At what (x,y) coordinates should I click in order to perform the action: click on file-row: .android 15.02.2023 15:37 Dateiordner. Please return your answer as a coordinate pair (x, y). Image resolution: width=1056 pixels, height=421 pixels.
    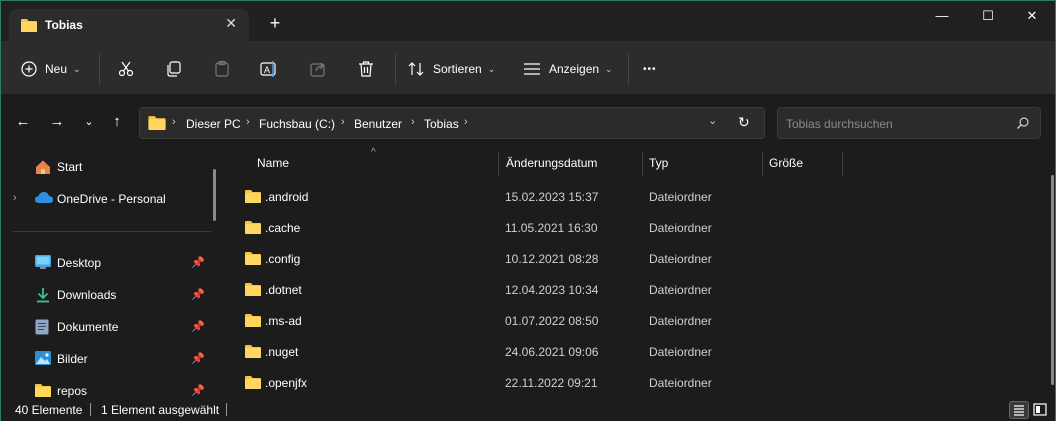
    Looking at the image, I should click on (639, 196).